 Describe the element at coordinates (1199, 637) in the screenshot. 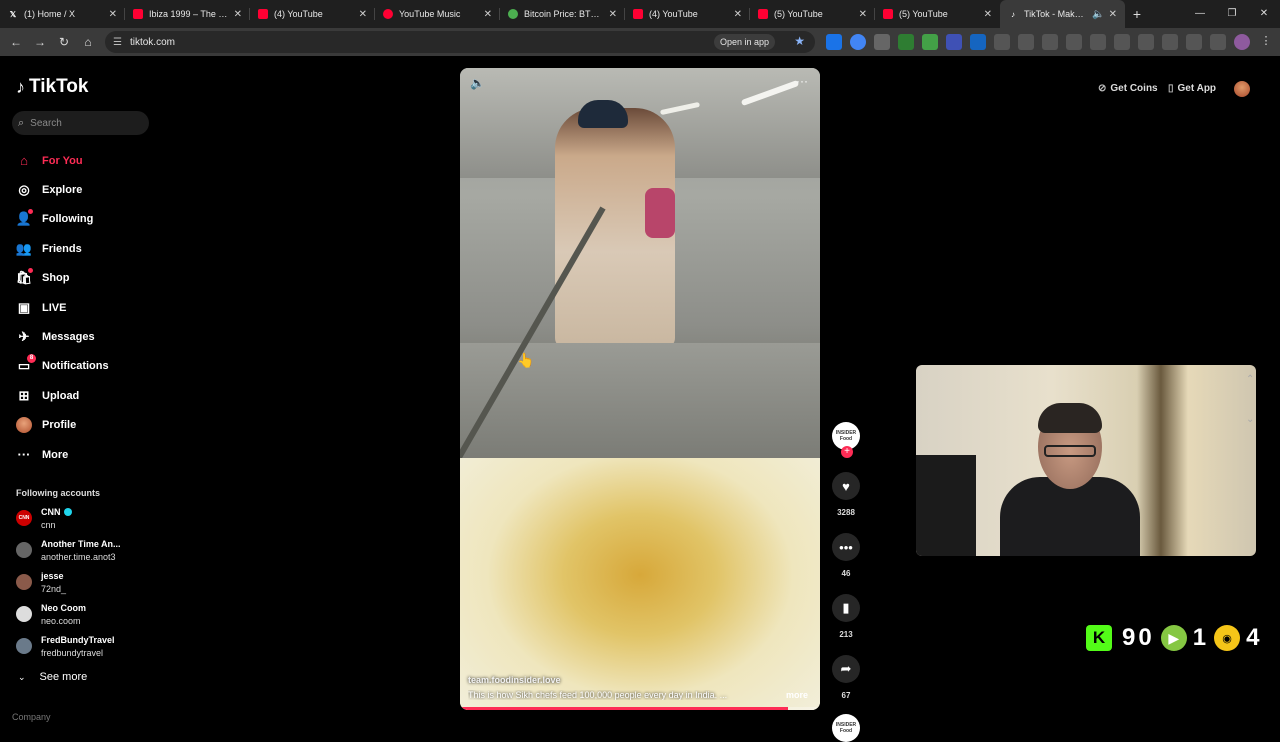

I see `rumble-viewer-count: 1` at that location.